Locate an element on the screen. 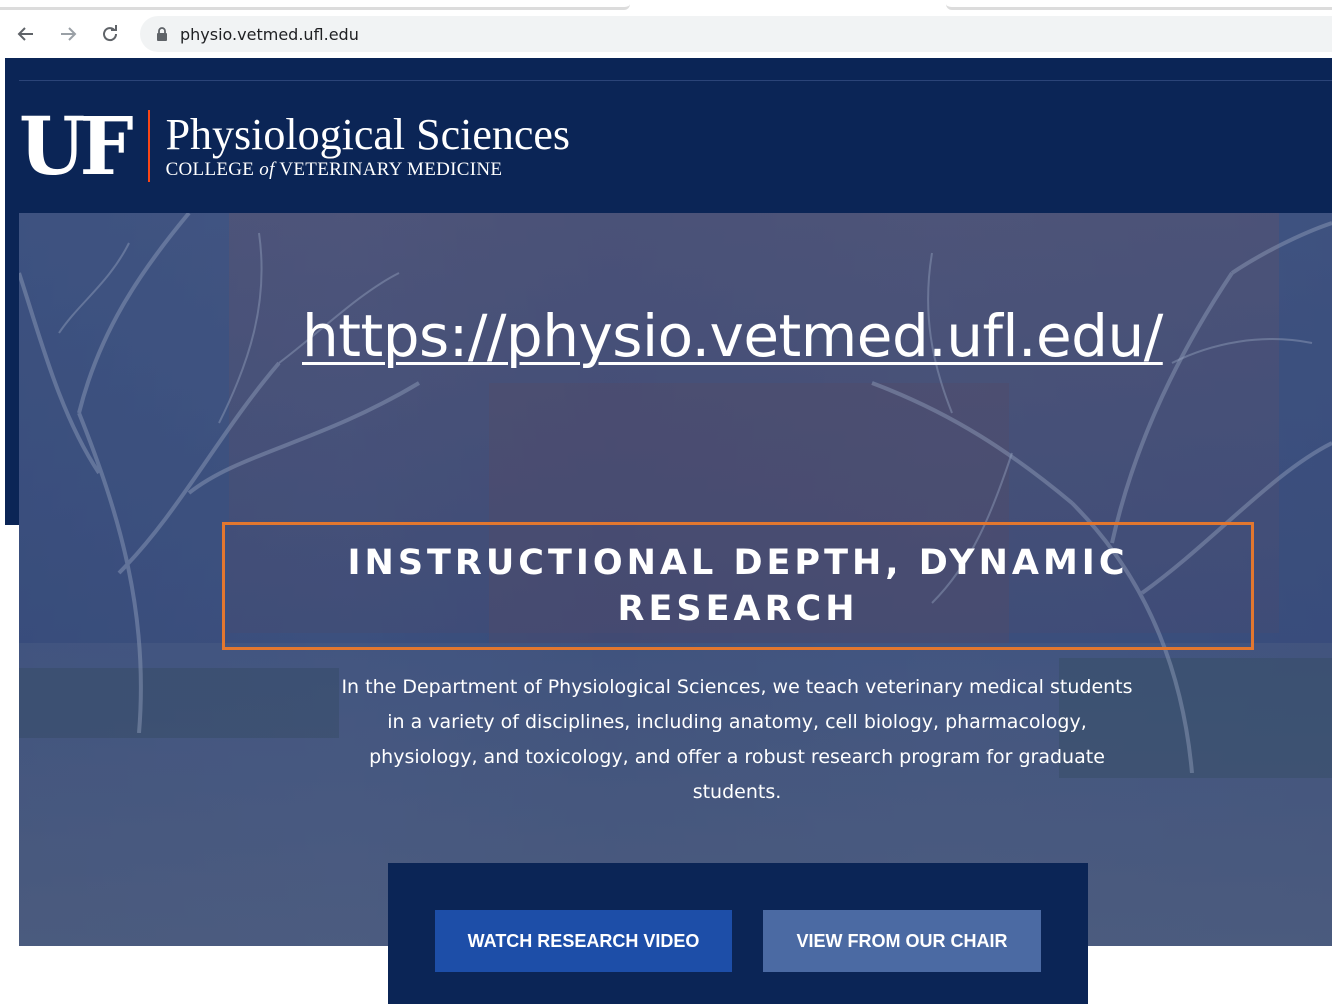 The image size is (1332, 1004). reload-button is located at coordinates (110, 34).